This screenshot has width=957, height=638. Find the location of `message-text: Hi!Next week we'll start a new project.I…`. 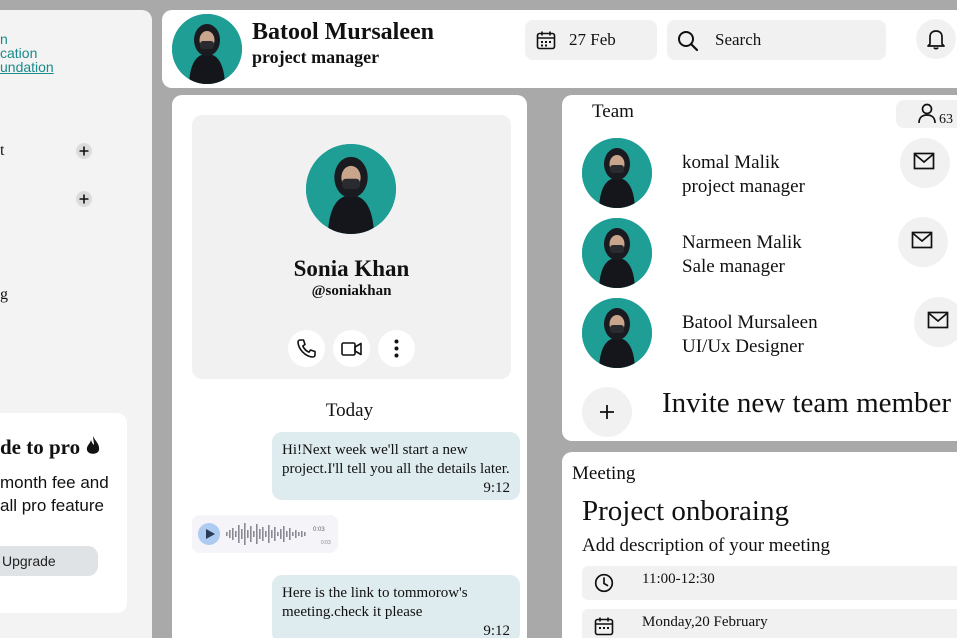

message-text: Hi!Next week we'll start a new project.I… is located at coordinates (396, 459).